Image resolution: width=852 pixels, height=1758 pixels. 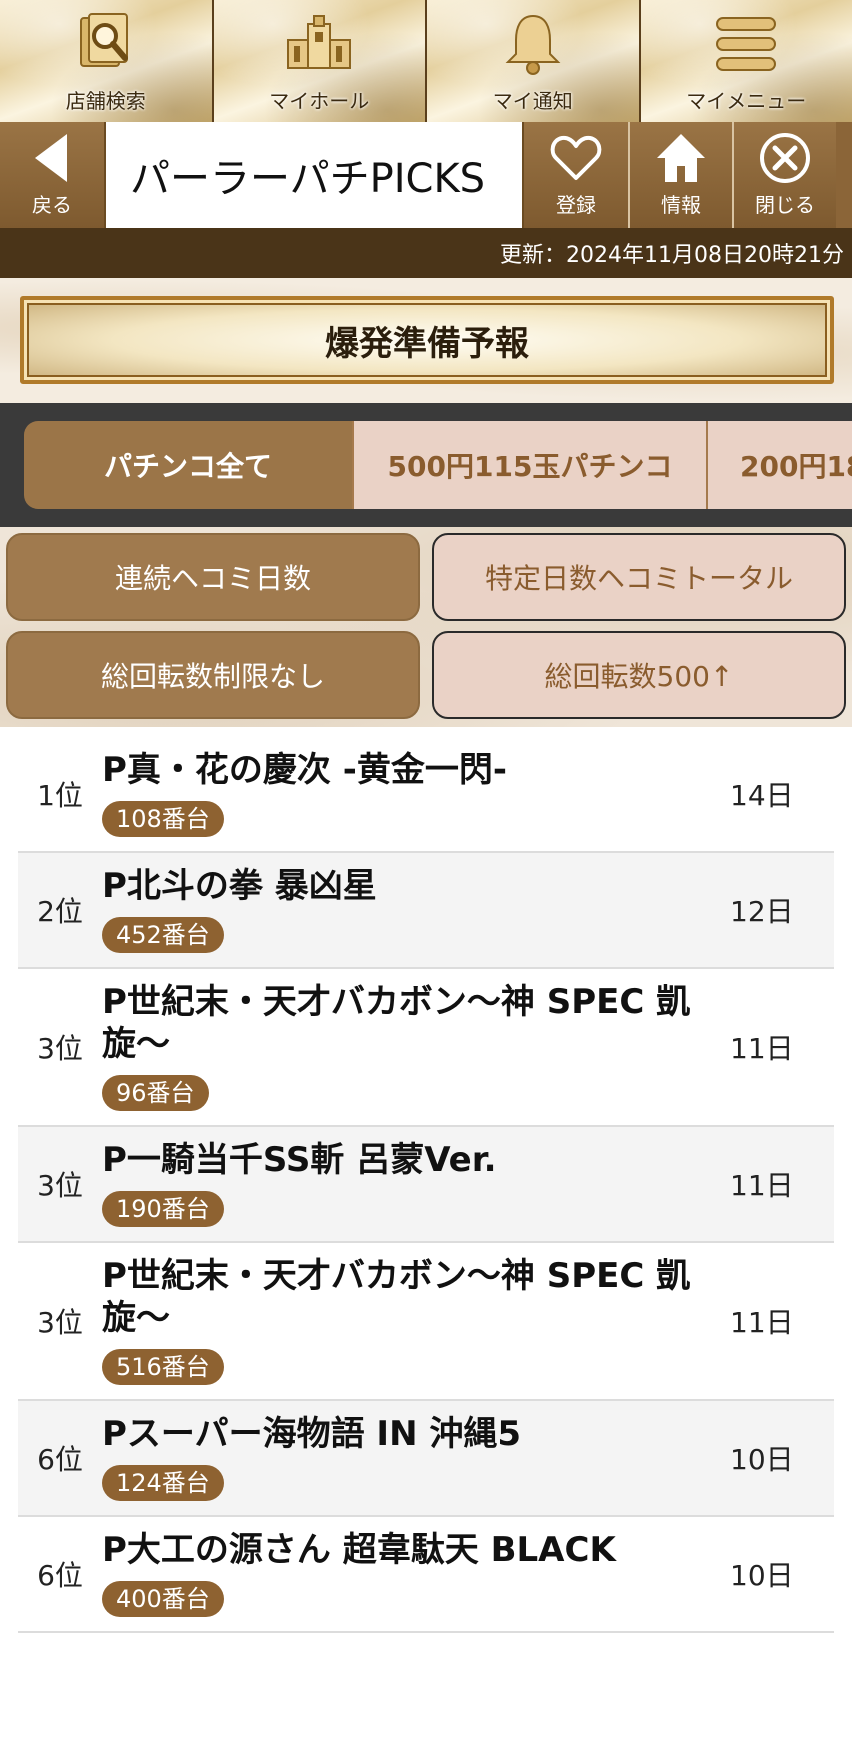 I want to click on nav-my-hall: マイホール, so click(x=319, y=61).